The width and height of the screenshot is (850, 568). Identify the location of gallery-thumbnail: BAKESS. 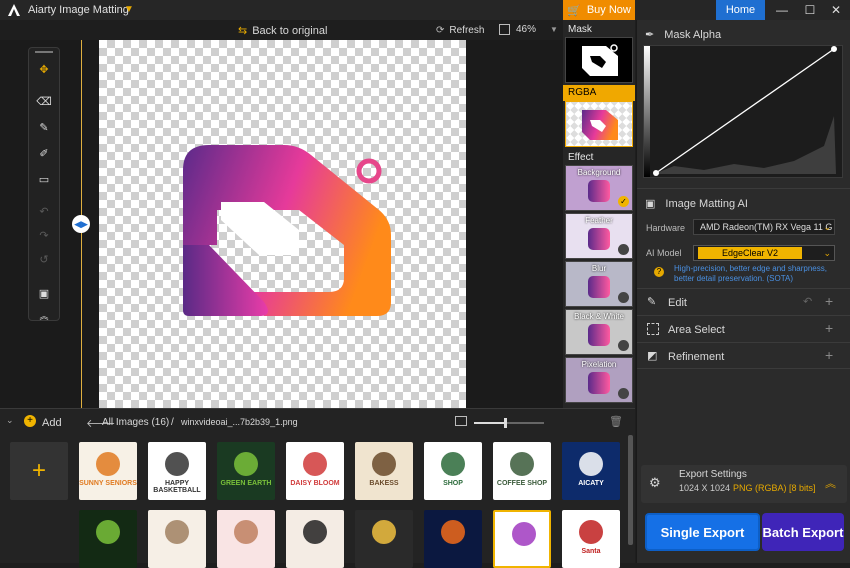
(384, 471).